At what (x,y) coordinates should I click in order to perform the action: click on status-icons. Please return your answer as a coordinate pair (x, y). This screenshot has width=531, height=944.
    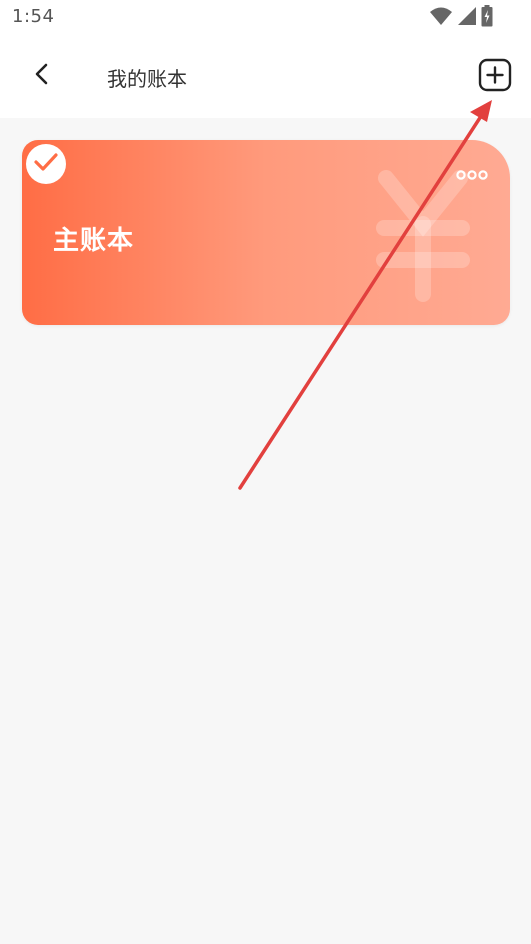
    Looking at the image, I should click on (461, 18).